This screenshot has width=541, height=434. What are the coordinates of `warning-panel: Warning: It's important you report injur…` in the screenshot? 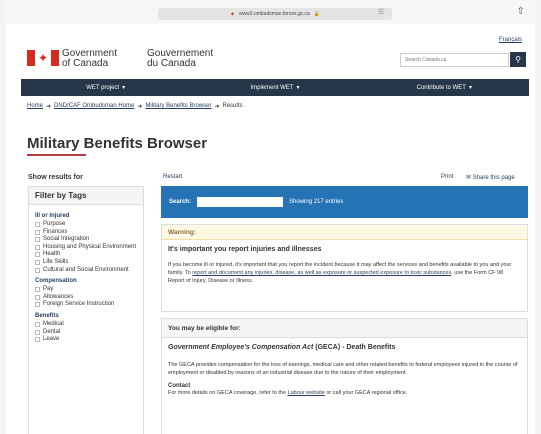 It's located at (344, 268).